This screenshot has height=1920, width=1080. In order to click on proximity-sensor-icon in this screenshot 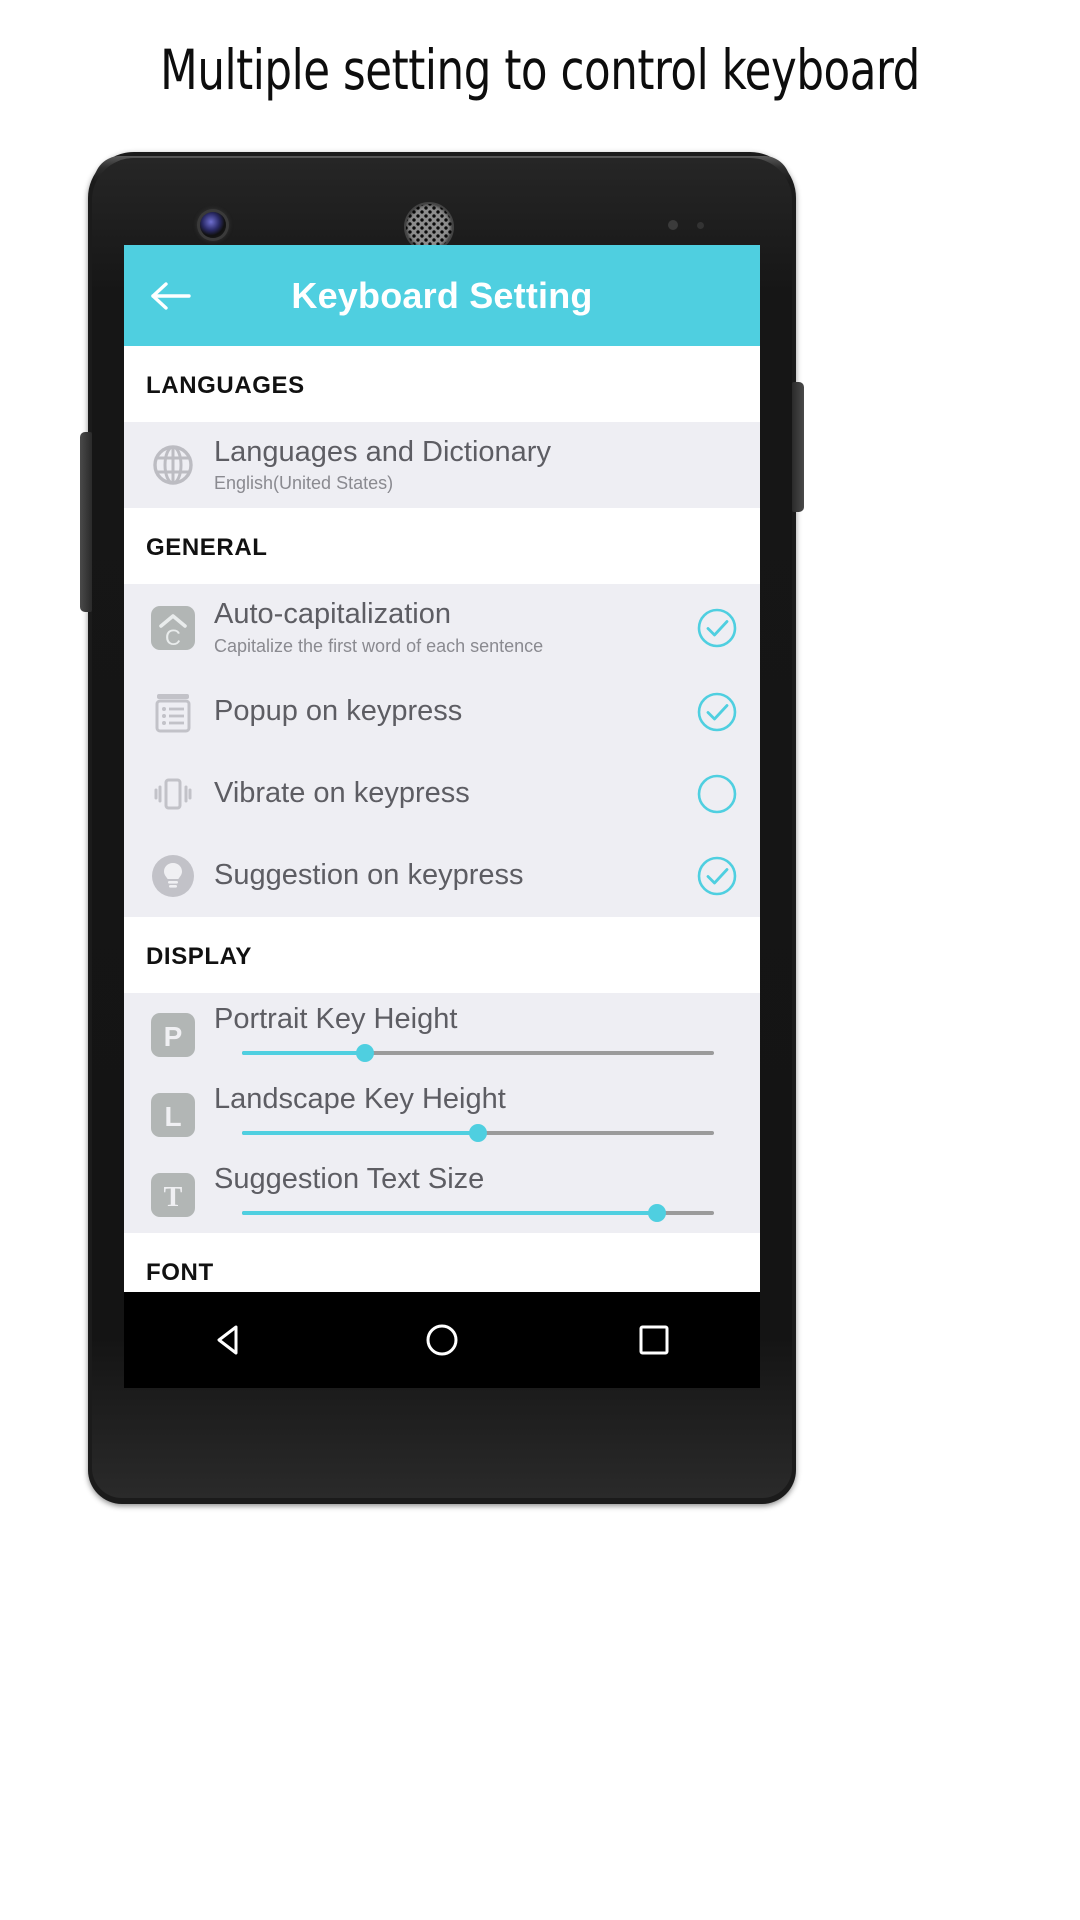, I will do `click(673, 225)`.